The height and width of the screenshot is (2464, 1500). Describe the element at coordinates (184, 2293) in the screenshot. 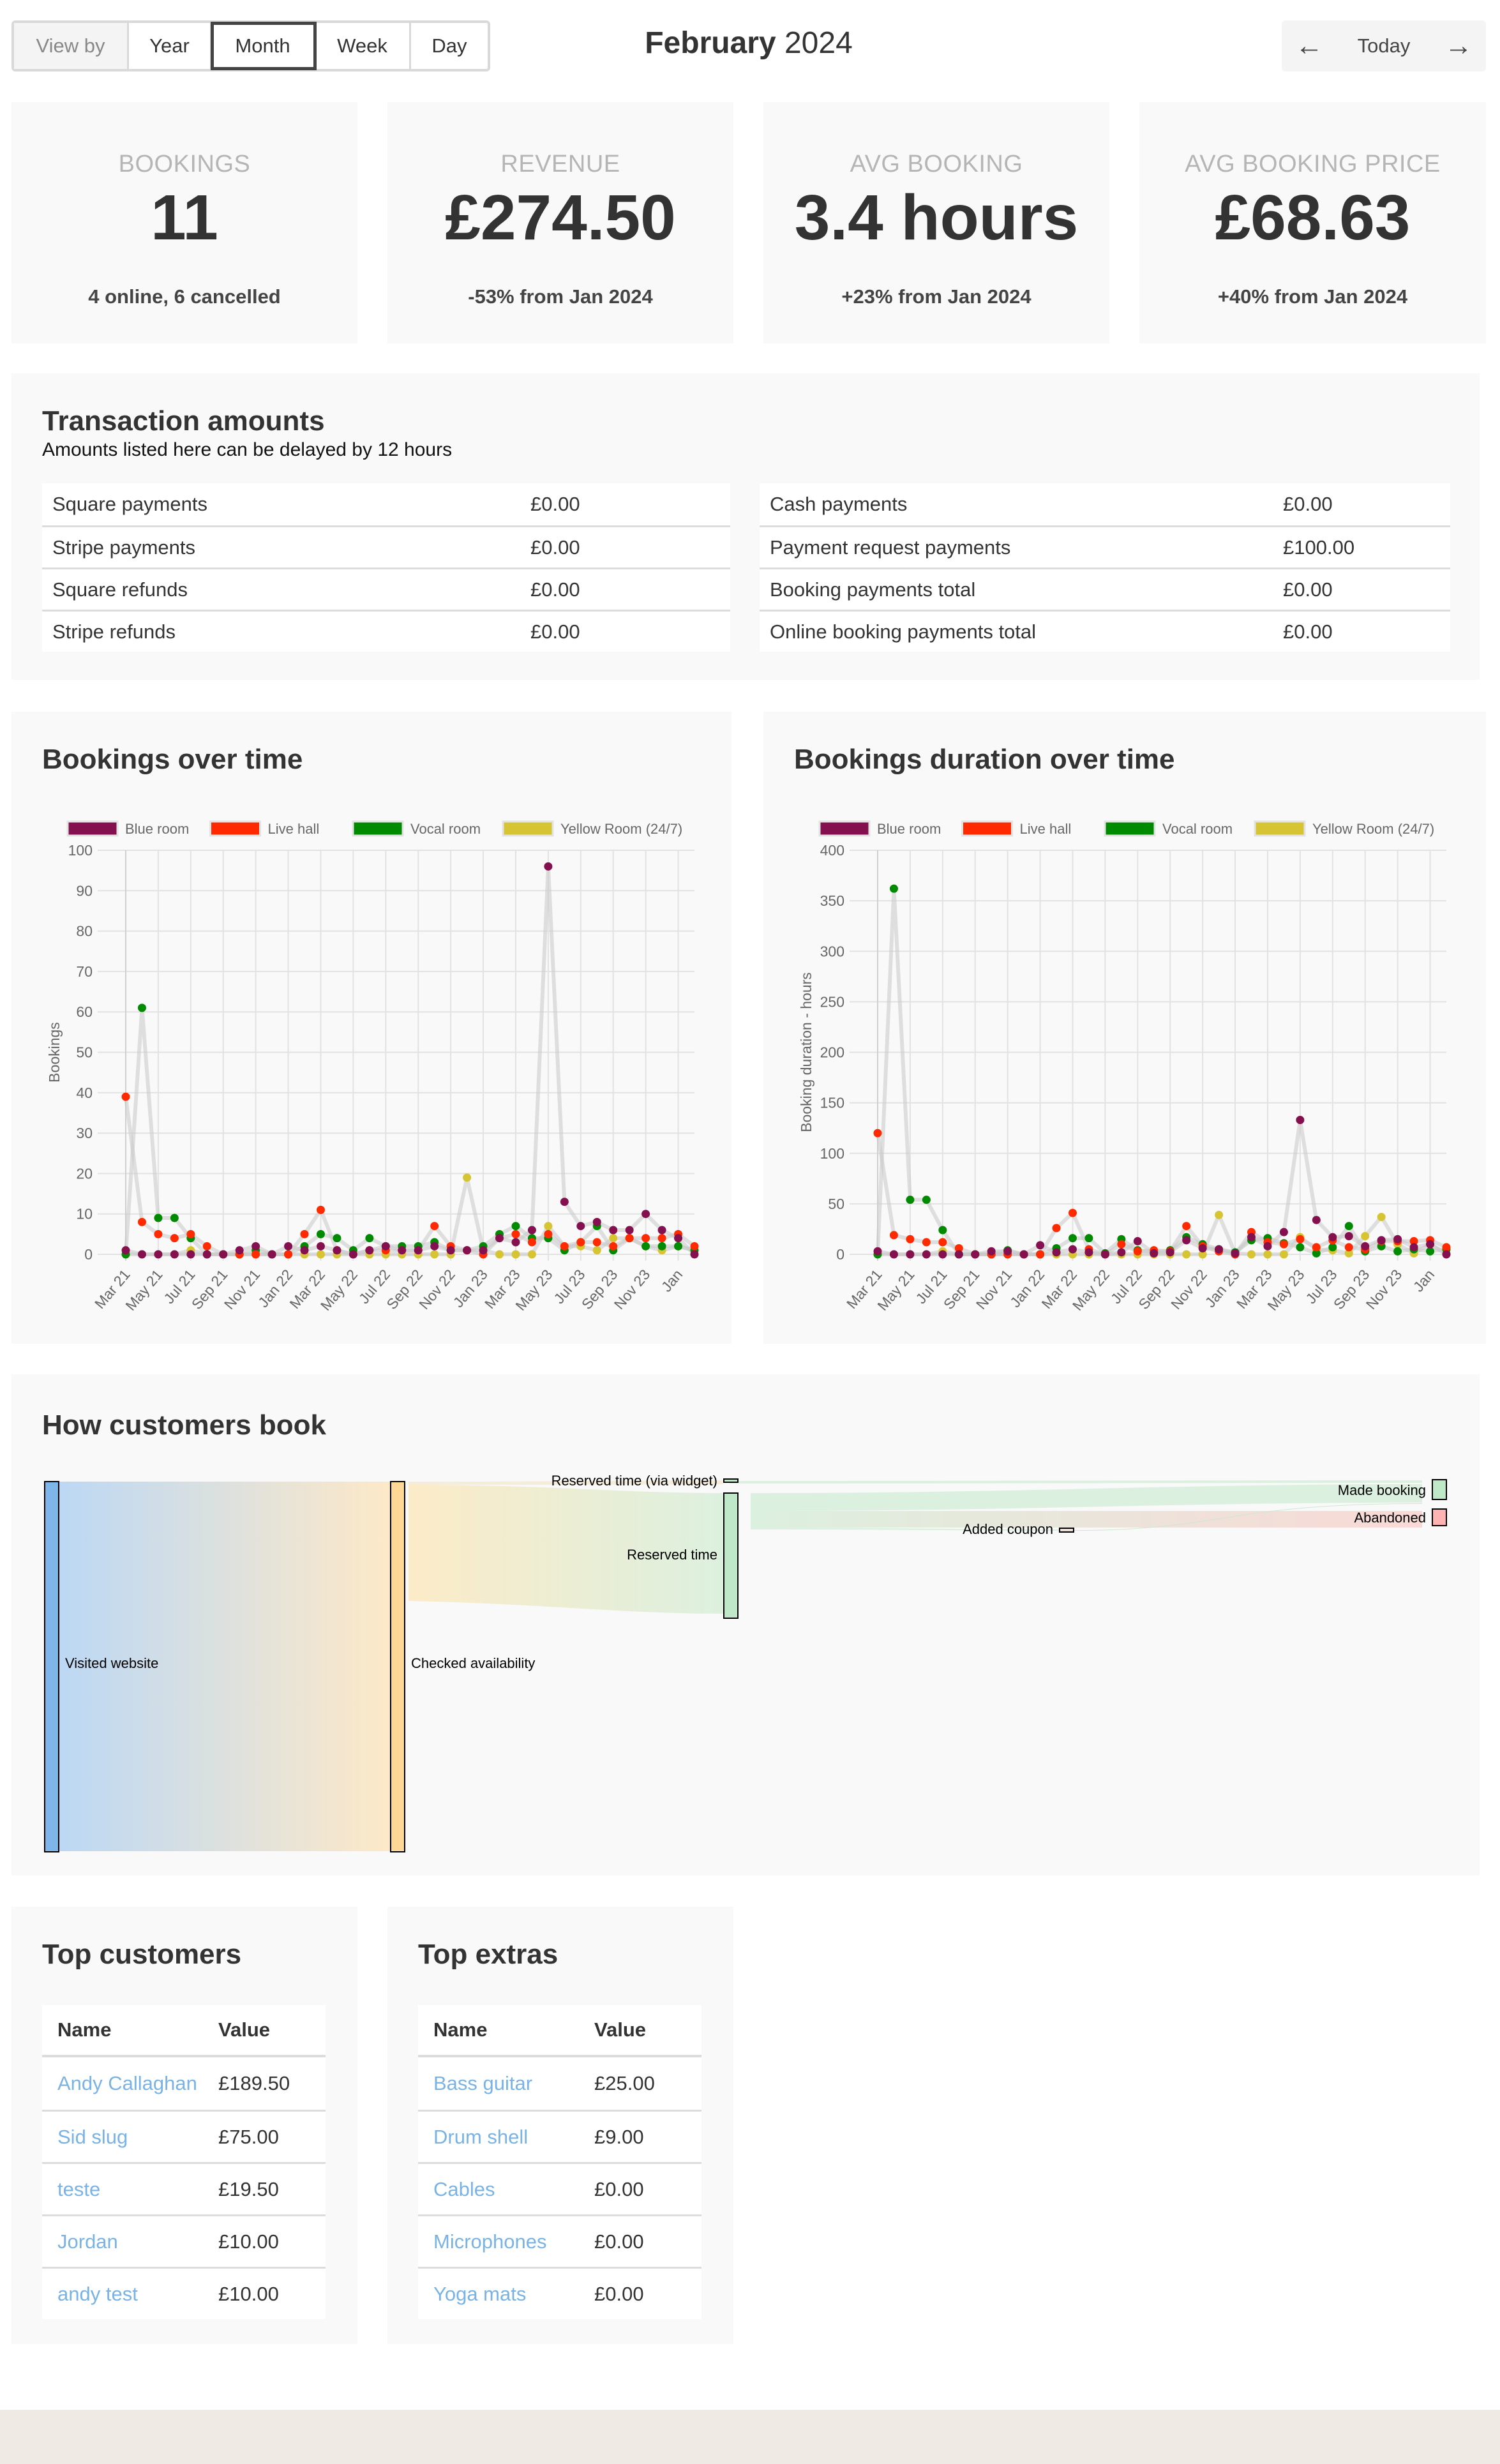

I see `table-row: andy test £10.00` at that location.